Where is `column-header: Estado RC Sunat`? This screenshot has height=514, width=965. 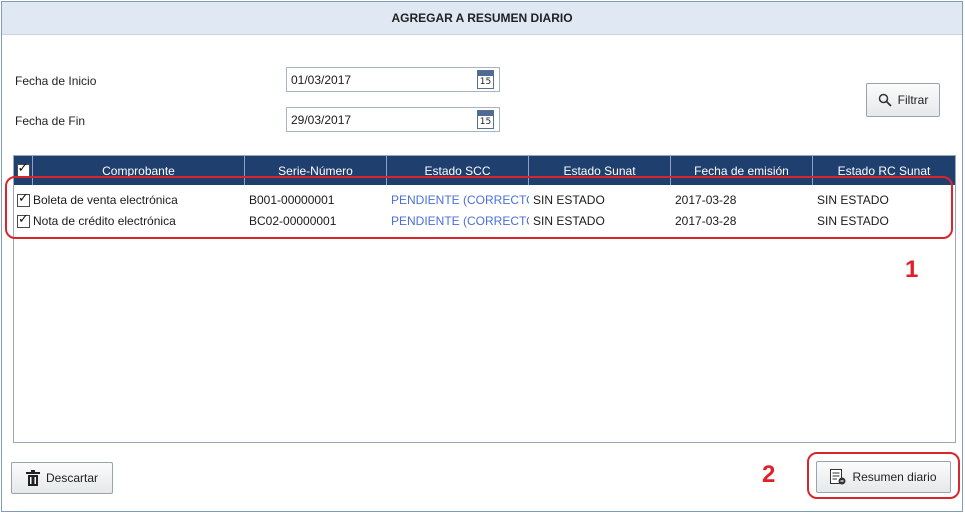 column-header: Estado RC Sunat is located at coordinates (884, 170).